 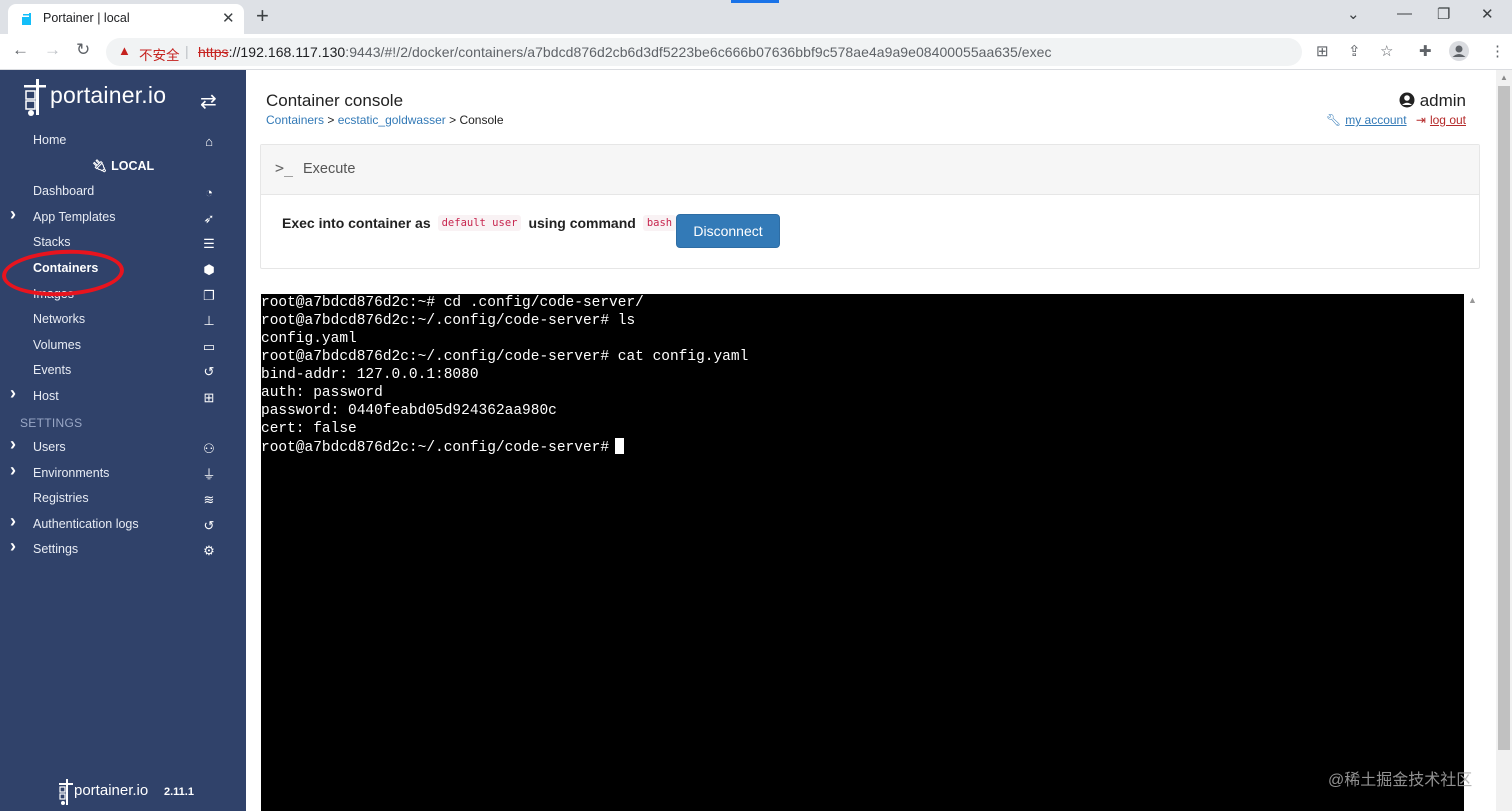 What do you see at coordinates (61, 498) in the screenshot?
I see `sidebar-item-label: Registries` at bounding box center [61, 498].